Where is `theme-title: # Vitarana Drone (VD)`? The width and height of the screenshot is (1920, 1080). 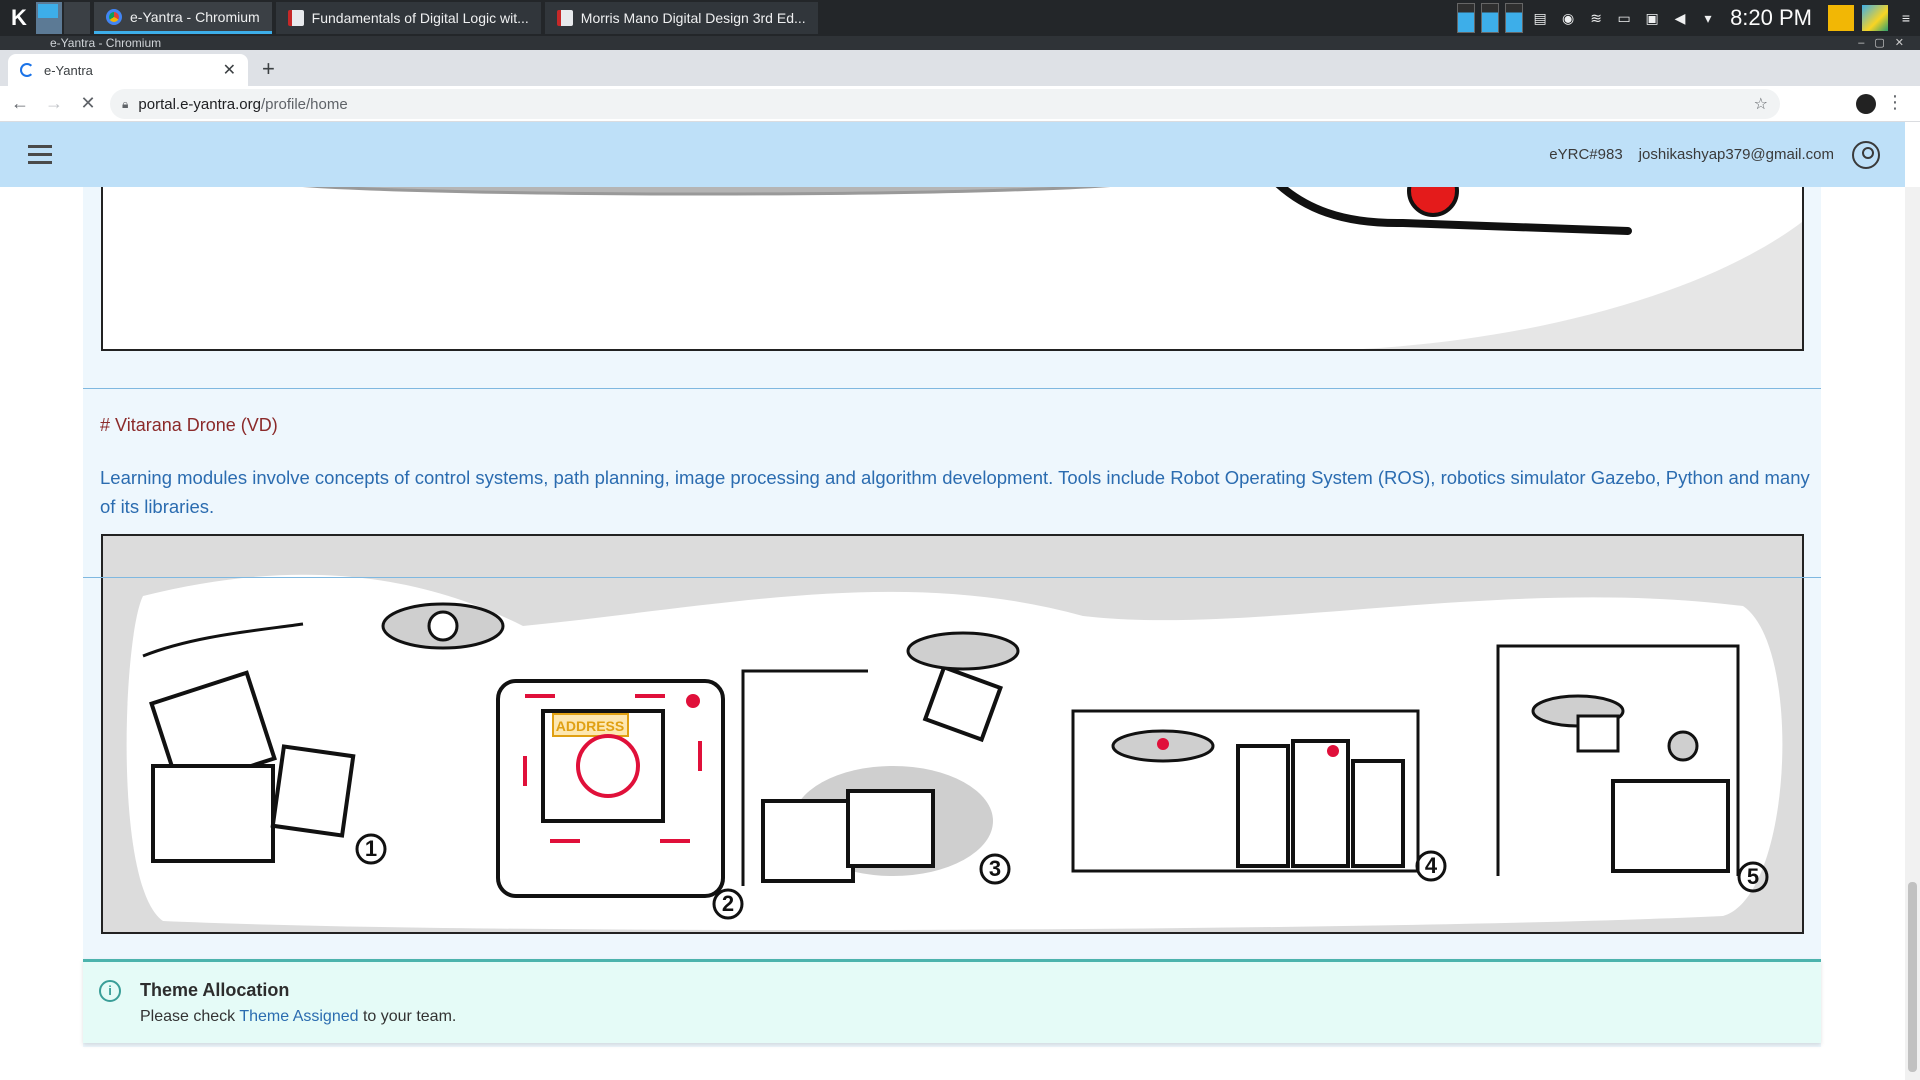
theme-title: # Vitarana Drone (VD) is located at coordinates (189, 425).